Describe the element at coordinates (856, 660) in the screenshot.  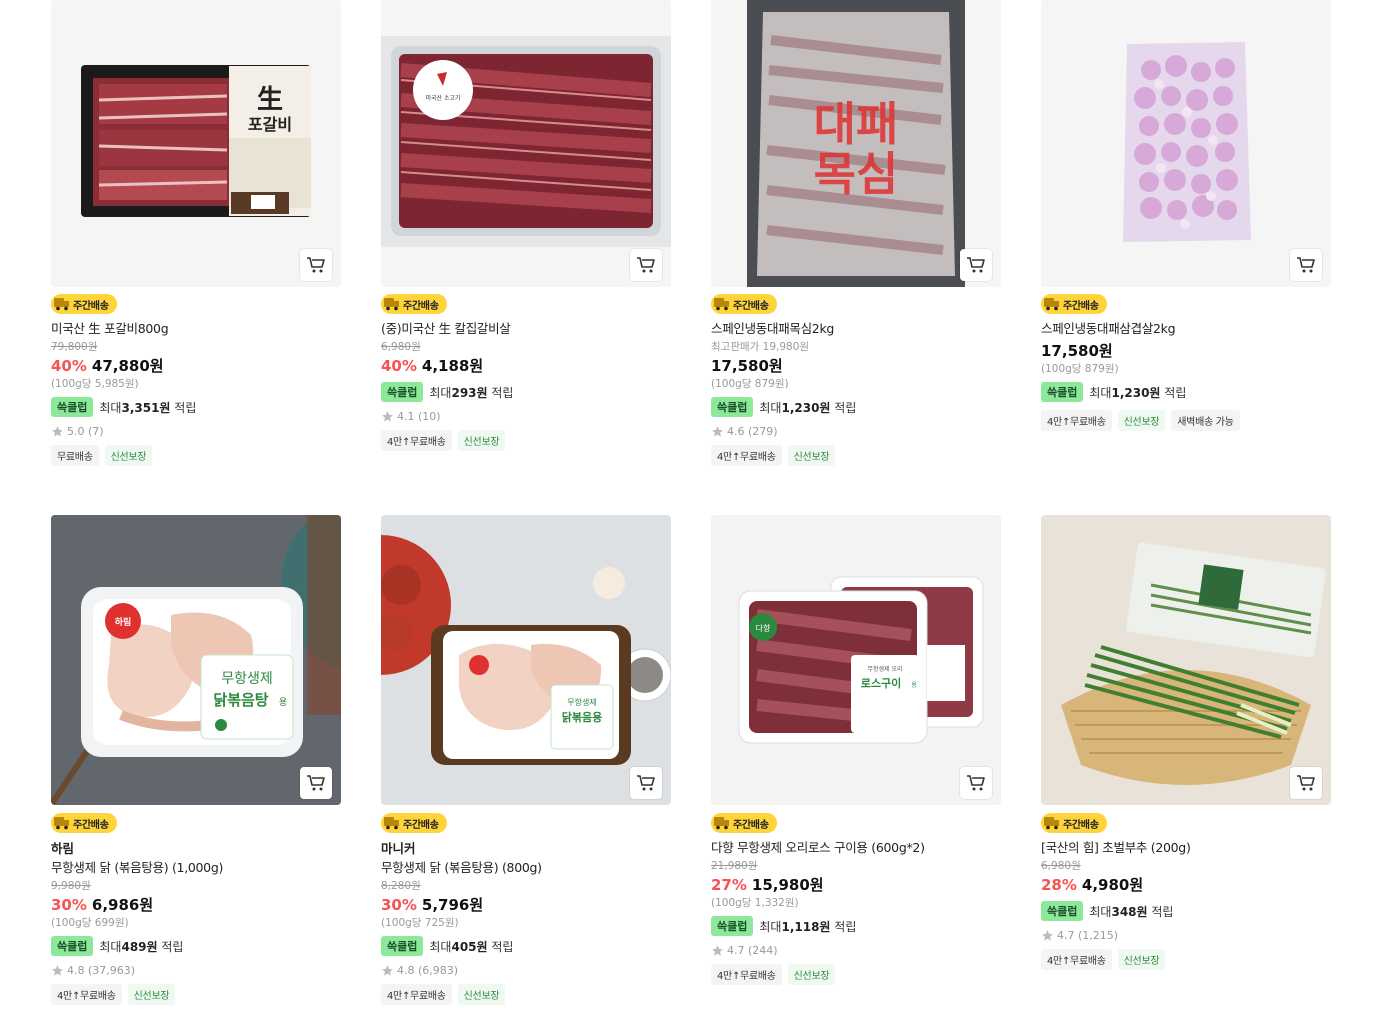
I see `product-image: 다향 무항생제 오리 로스구이 용` at that location.